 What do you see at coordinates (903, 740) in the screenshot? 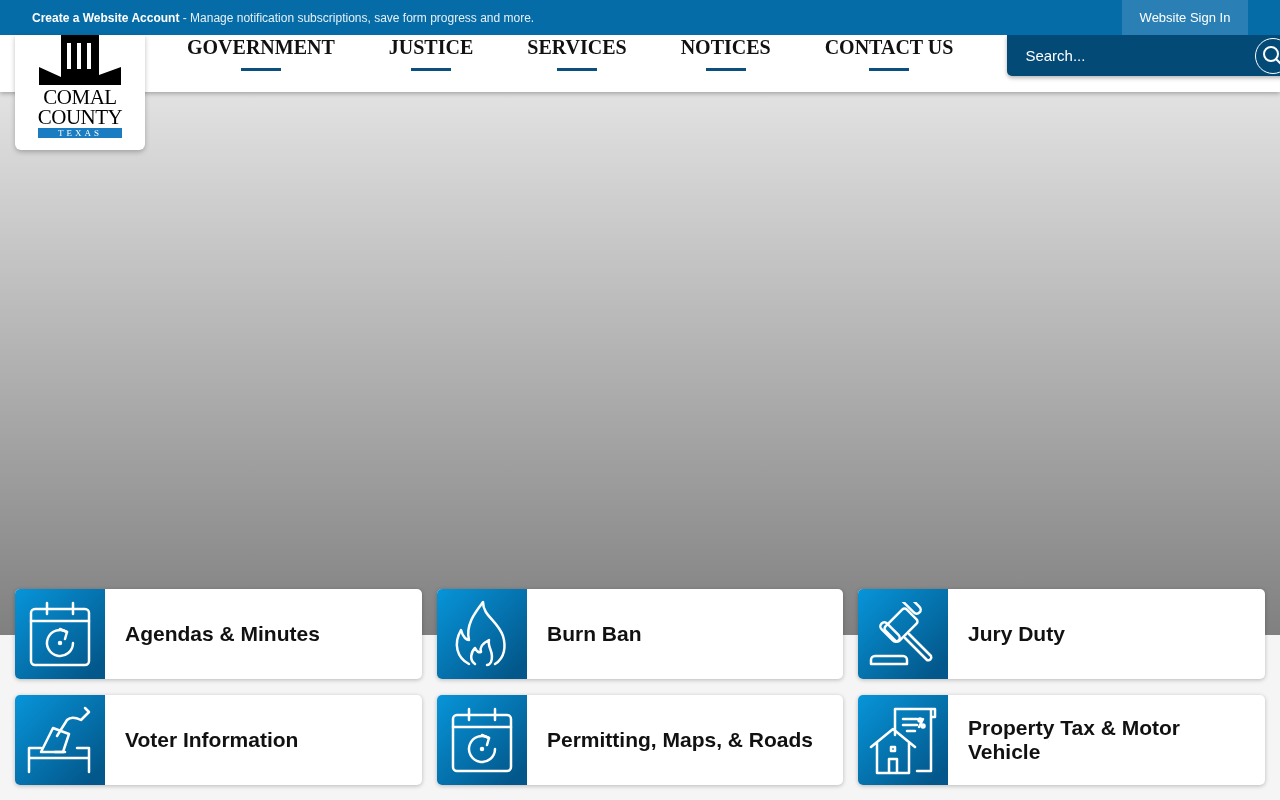
I see `house-tax-document-icon` at bounding box center [903, 740].